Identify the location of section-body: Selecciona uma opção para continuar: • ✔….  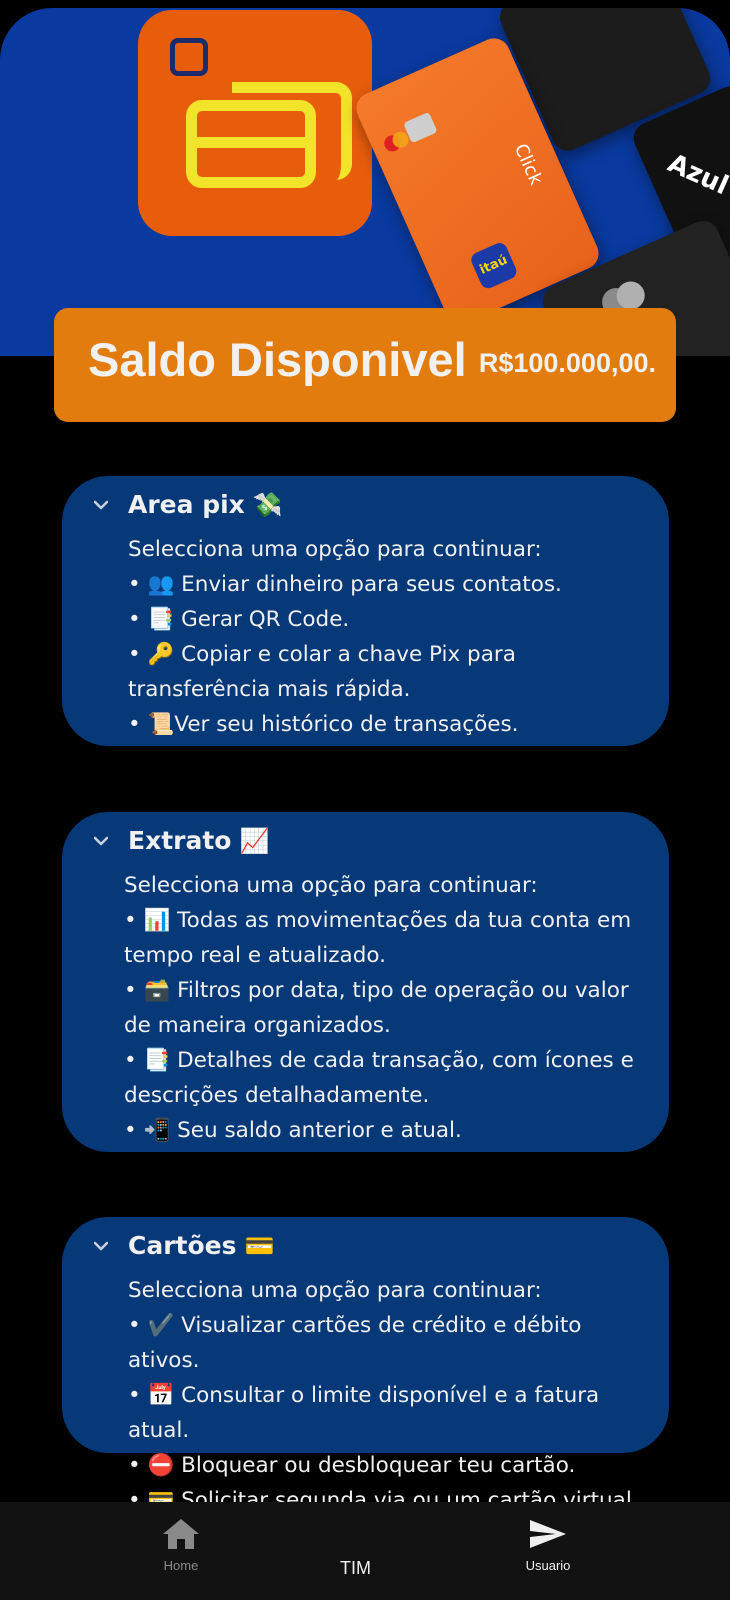
(385, 1395).